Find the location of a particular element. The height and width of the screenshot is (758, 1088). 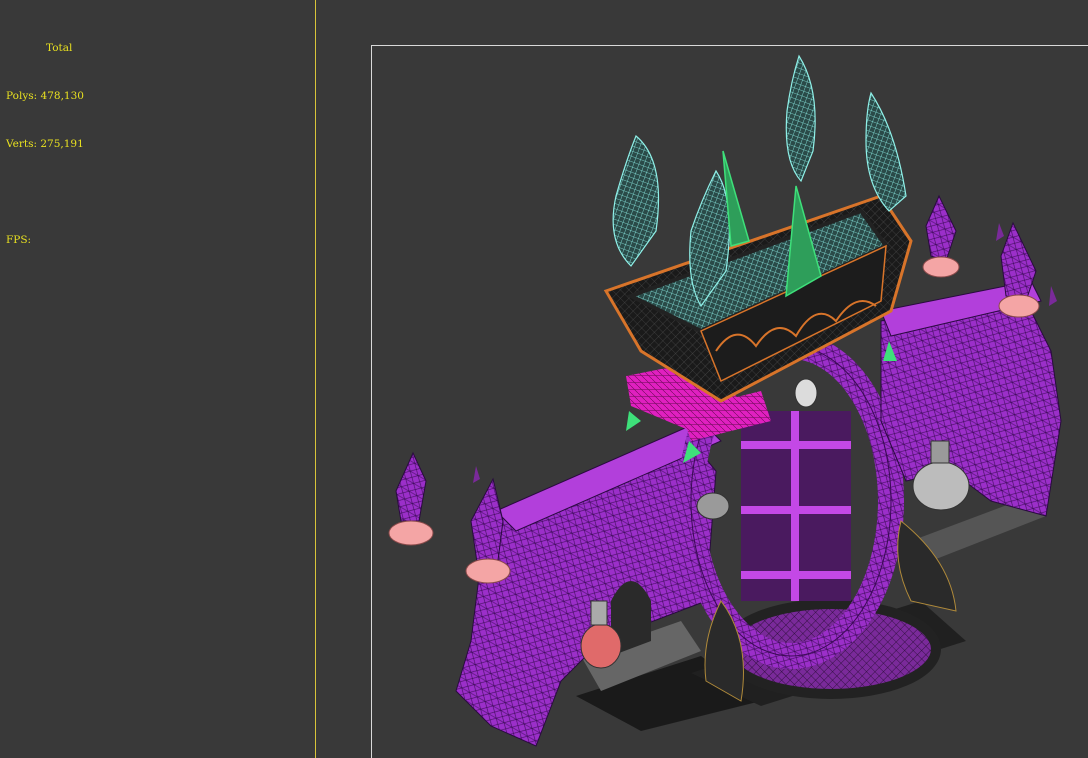

stats-fps-row: FPS: is located at coordinates (45, 240).